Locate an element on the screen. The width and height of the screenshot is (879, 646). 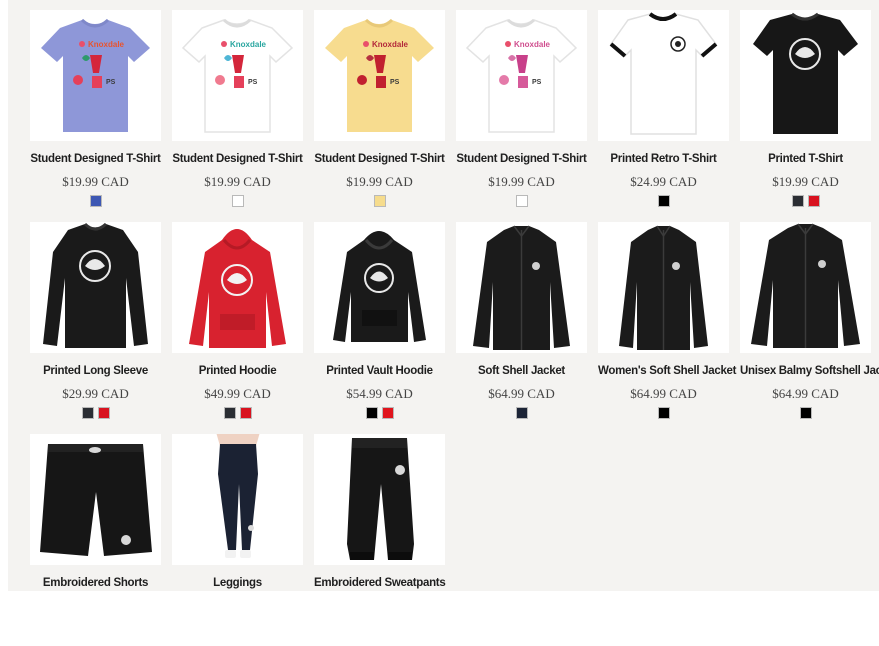
product-card: Embroidered Shorts is located at coordinates (95, 540).